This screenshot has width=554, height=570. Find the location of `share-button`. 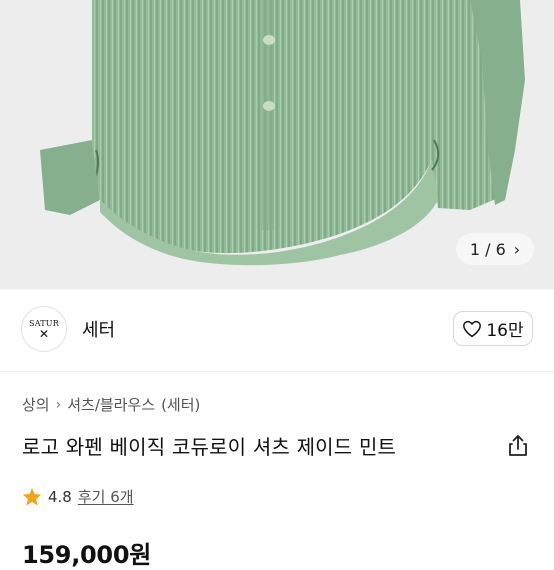

share-button is located at coordinates (518, 446).